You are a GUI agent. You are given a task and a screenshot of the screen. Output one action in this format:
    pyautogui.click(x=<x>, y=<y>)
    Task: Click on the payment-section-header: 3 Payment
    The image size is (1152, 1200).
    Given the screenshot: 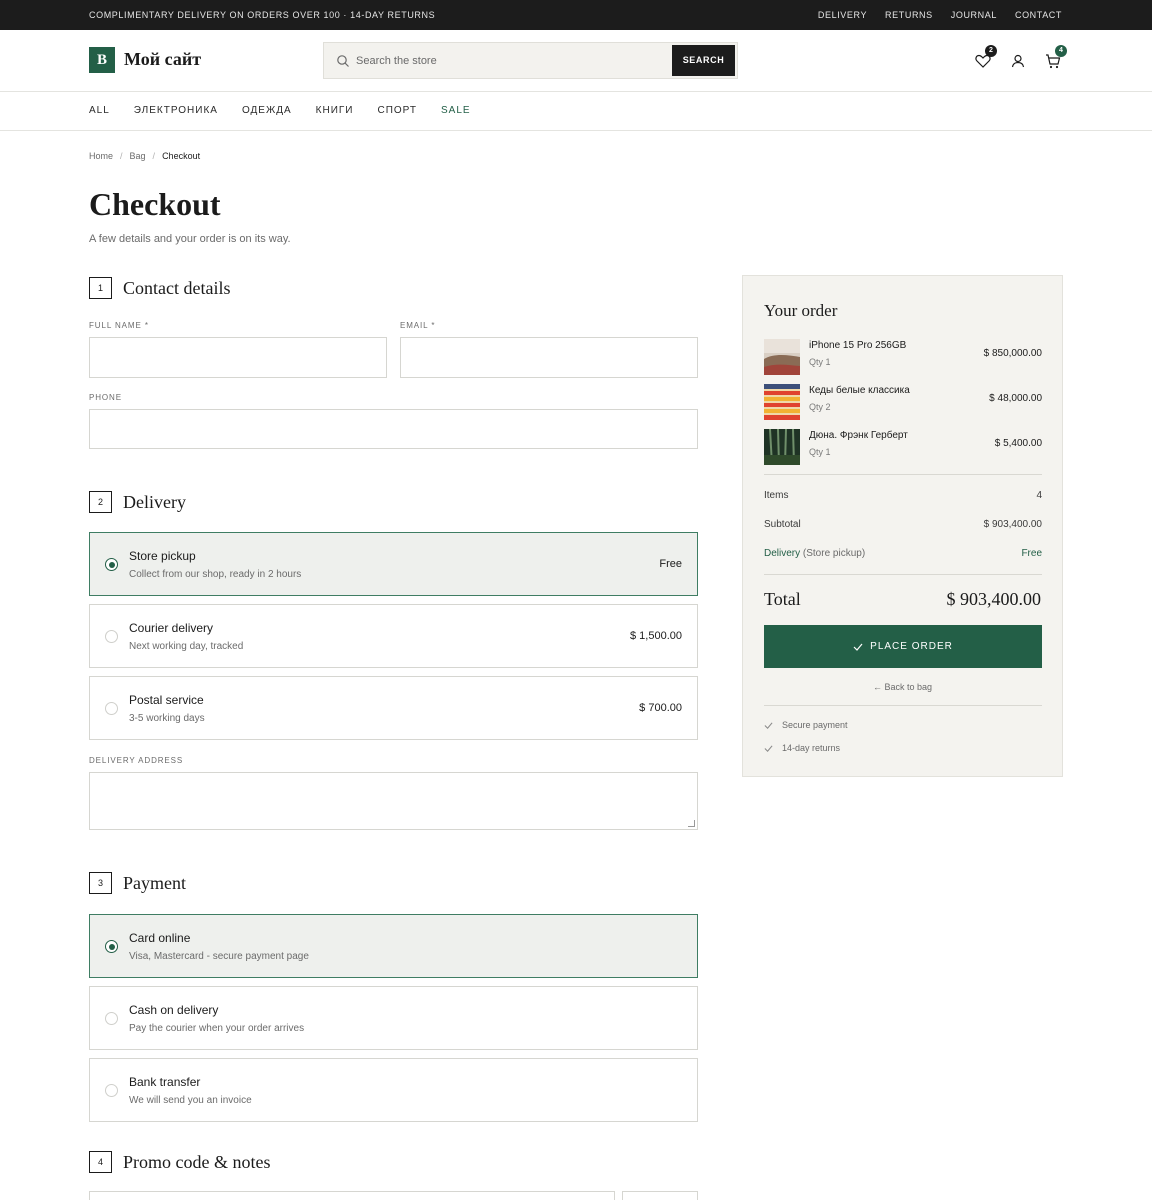 What is the action you would take?
    pyautogui.click(x=137, y=883)
    